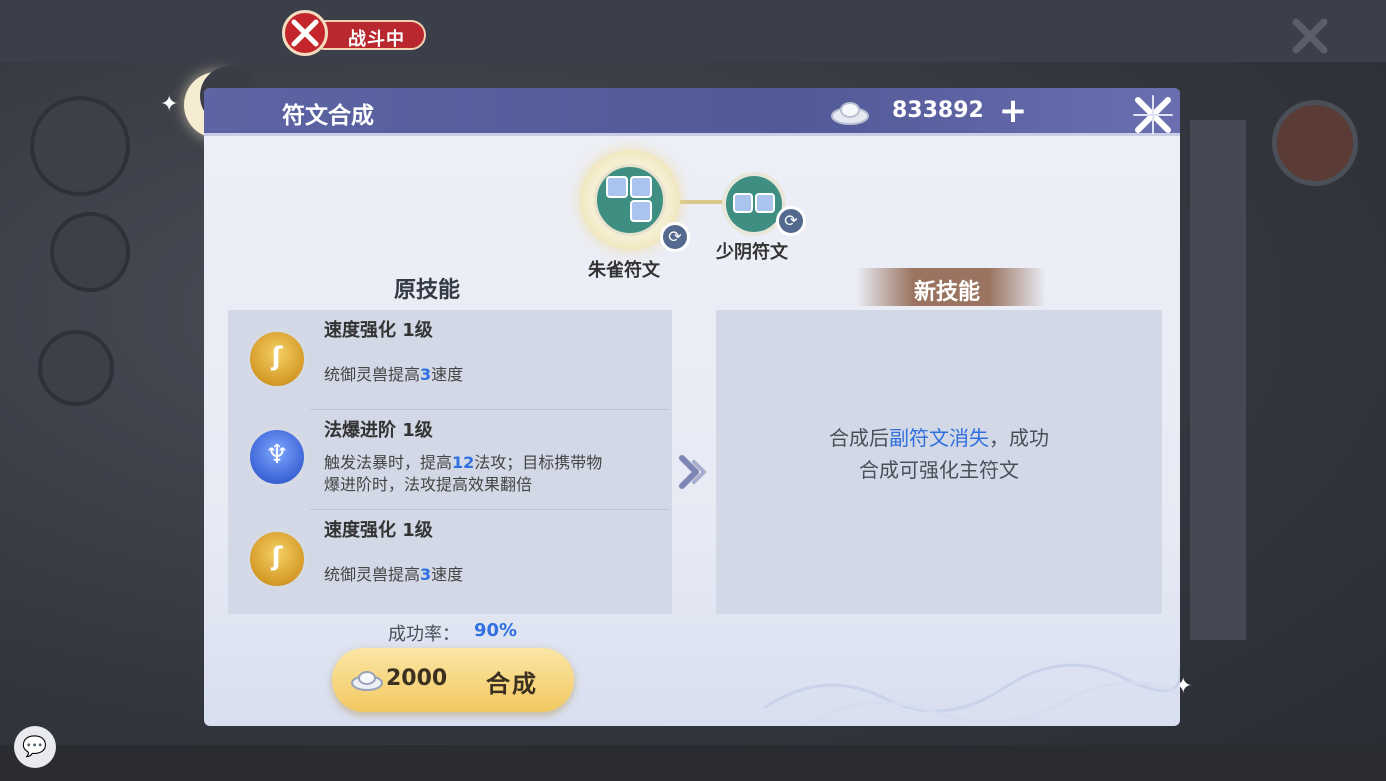 The width and height of the screenshot is (1386, 781). Describe the element at coordinates (692, 112) in the screenshot. I see `dialog-header: 符文合成 833892 +` at that location.